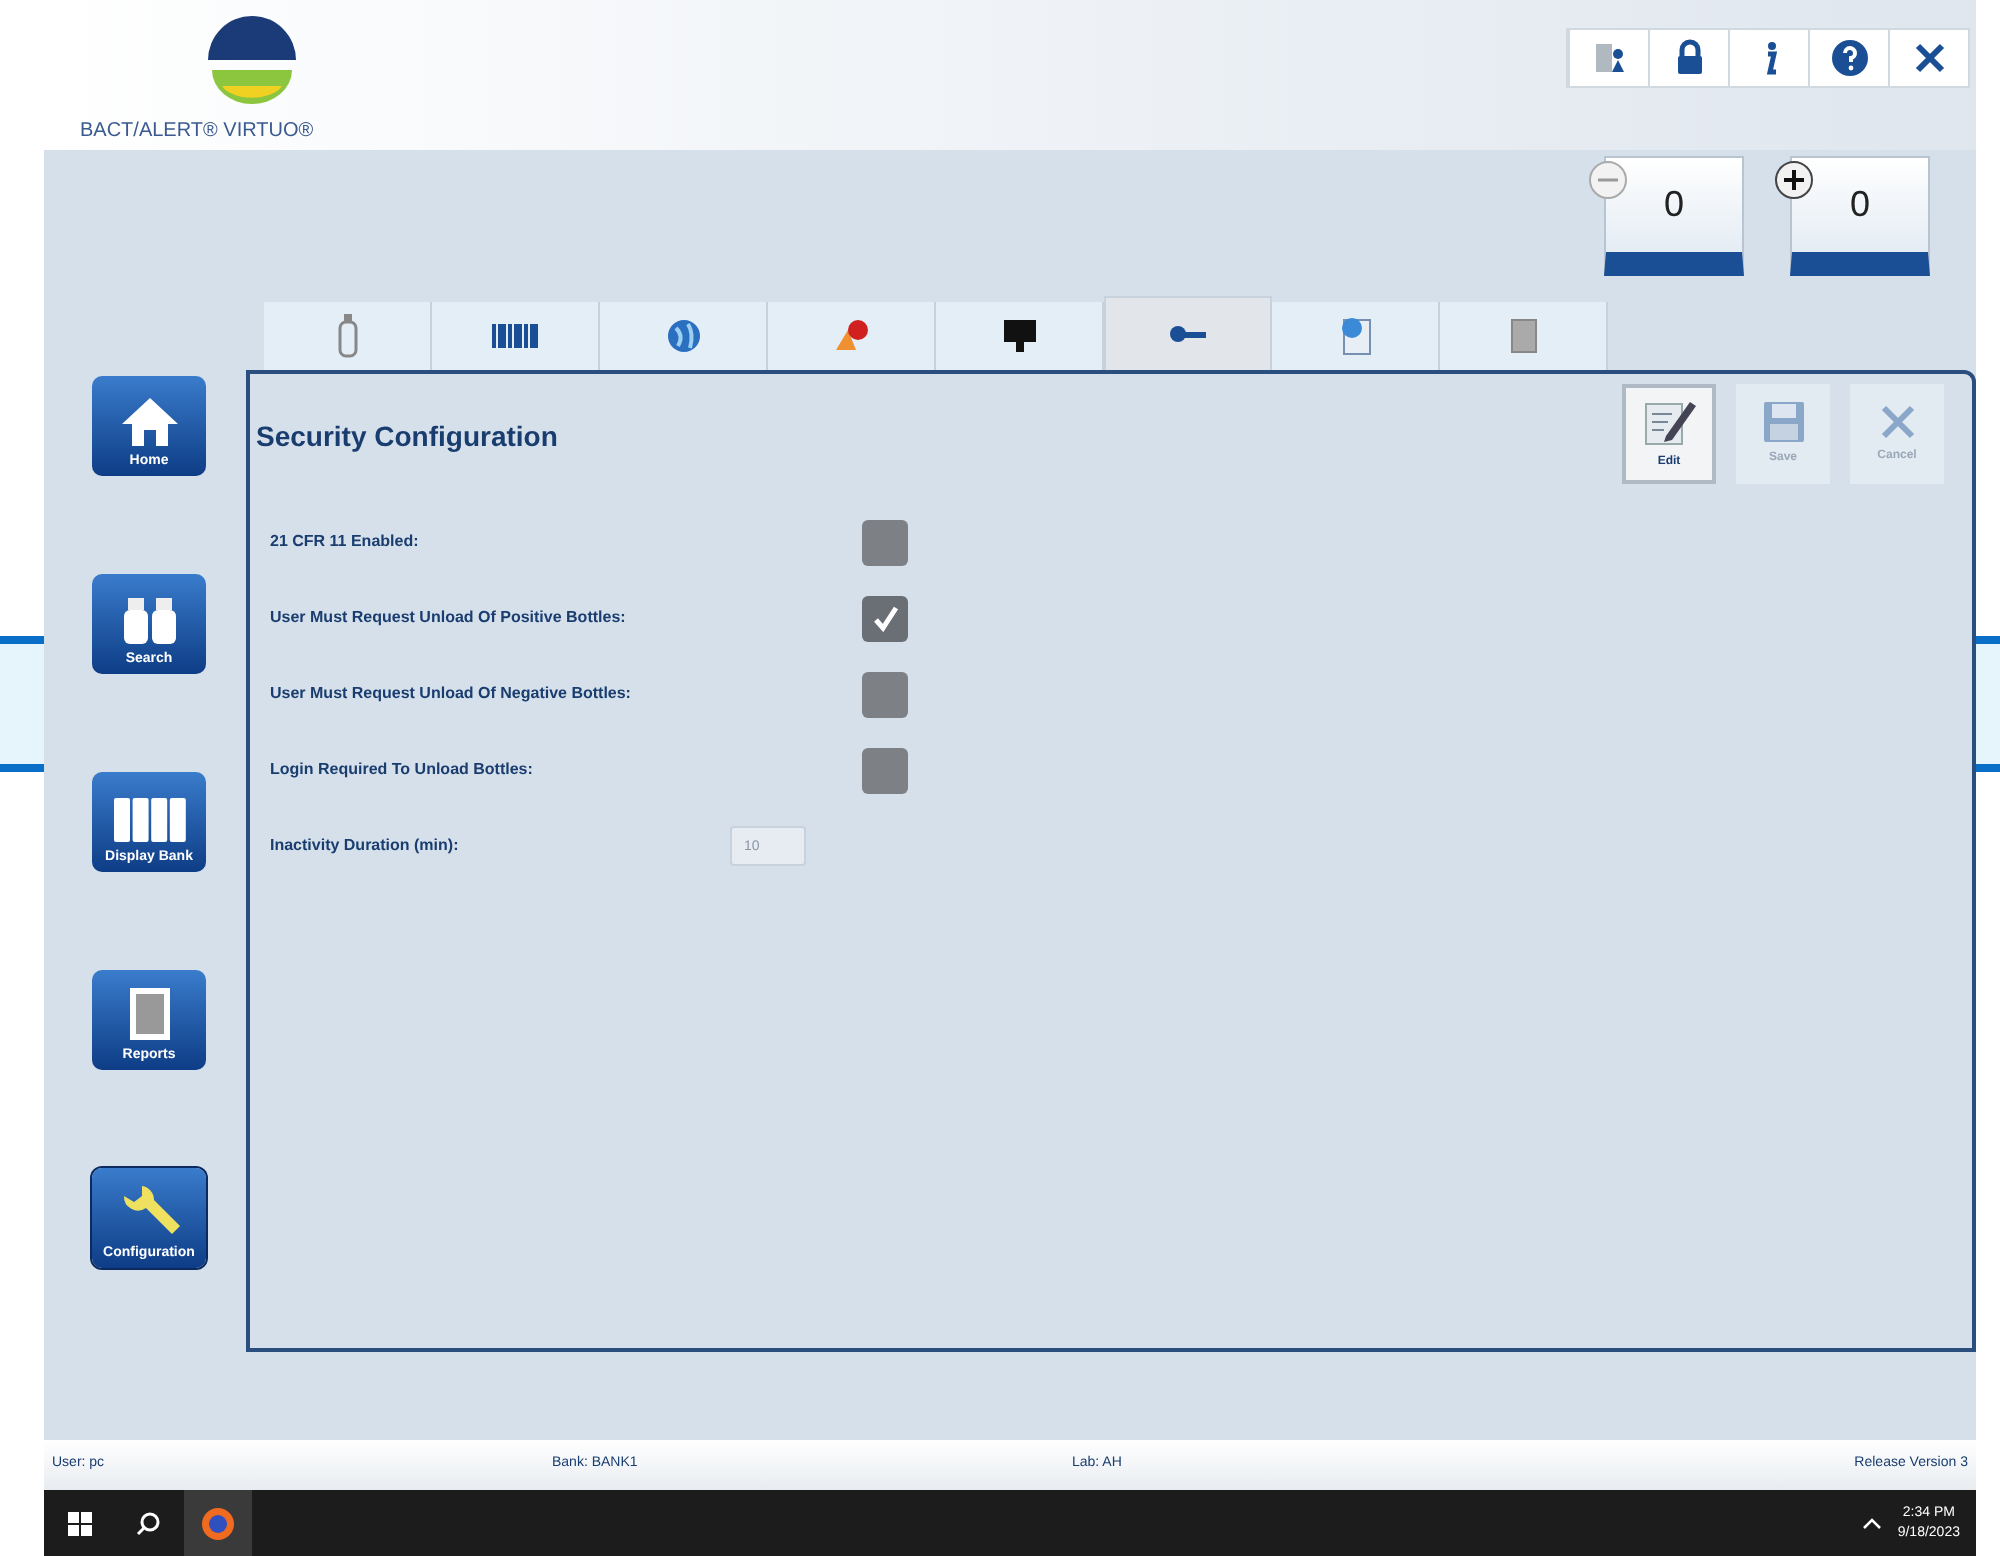 Image resolution: width=2000 pixels, height=1556 pixels. What do you see at coordinates (683, 336) in the screenshot?
I see `globe-icon` at bounding box center [683, 336].